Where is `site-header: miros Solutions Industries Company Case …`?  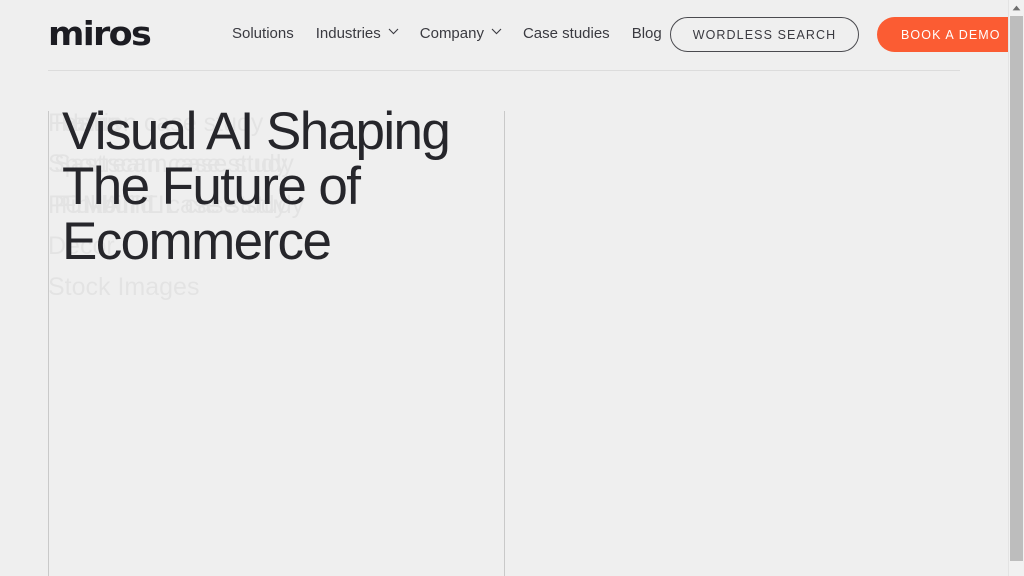 site-header: miros Solutions Industries Company Case … is located at coordinates (504, 35).